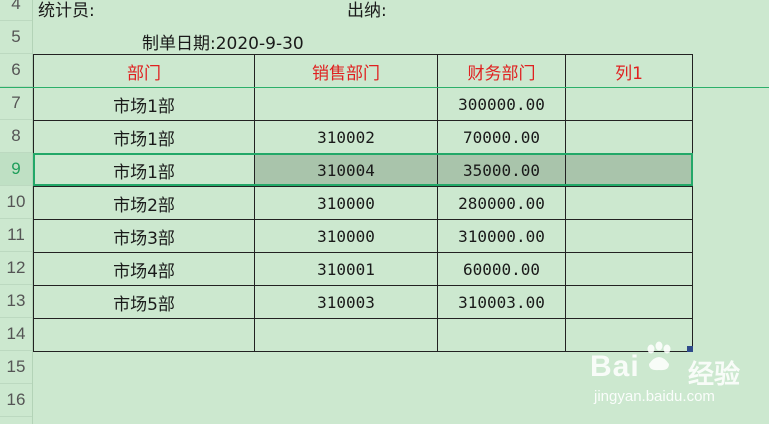  I want to click on cell-finance: 300000.00, so click(501, 104).